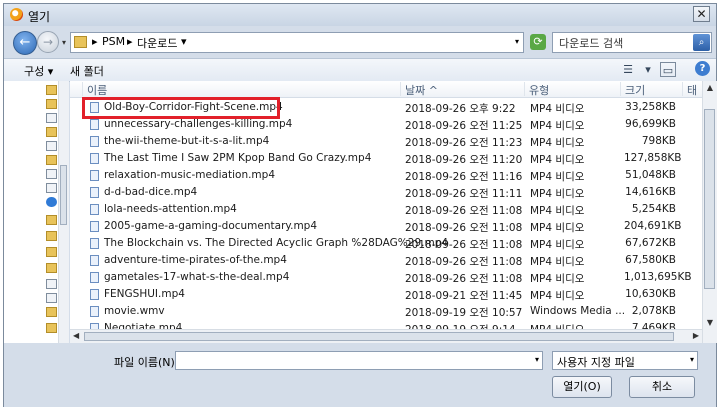 The height and width of the screenshot is (410, 720). Describe the element at coordinates (48, 42) in the screenshot. I see `forward-button: →` at that location.